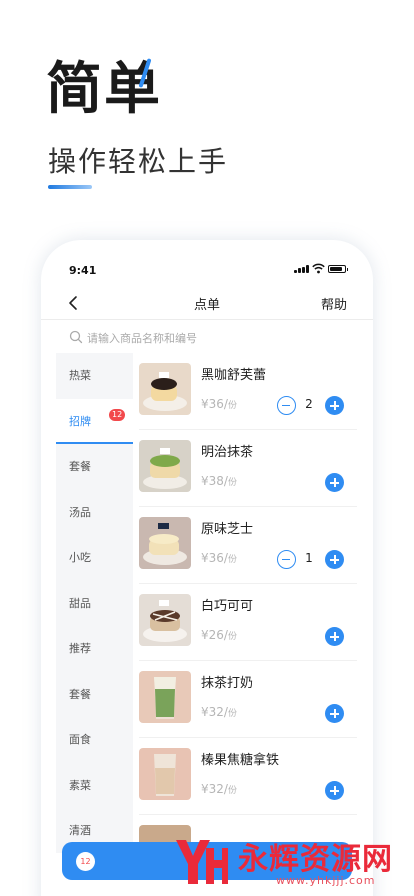  What do you see at coordinates (240, 760) in the screenshot?
I see `product-name: 榛果焦糖拿铁` at bounding box center [240, 760].